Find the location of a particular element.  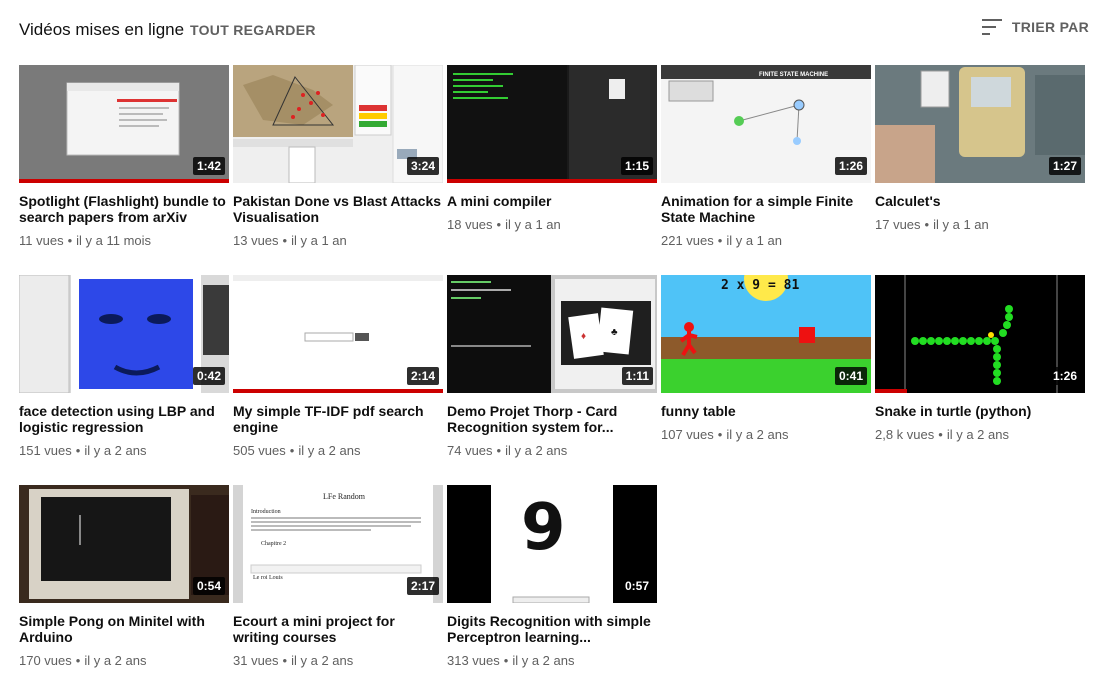

video-thumbnail: 1:42 is located at coordinates (124, 124).